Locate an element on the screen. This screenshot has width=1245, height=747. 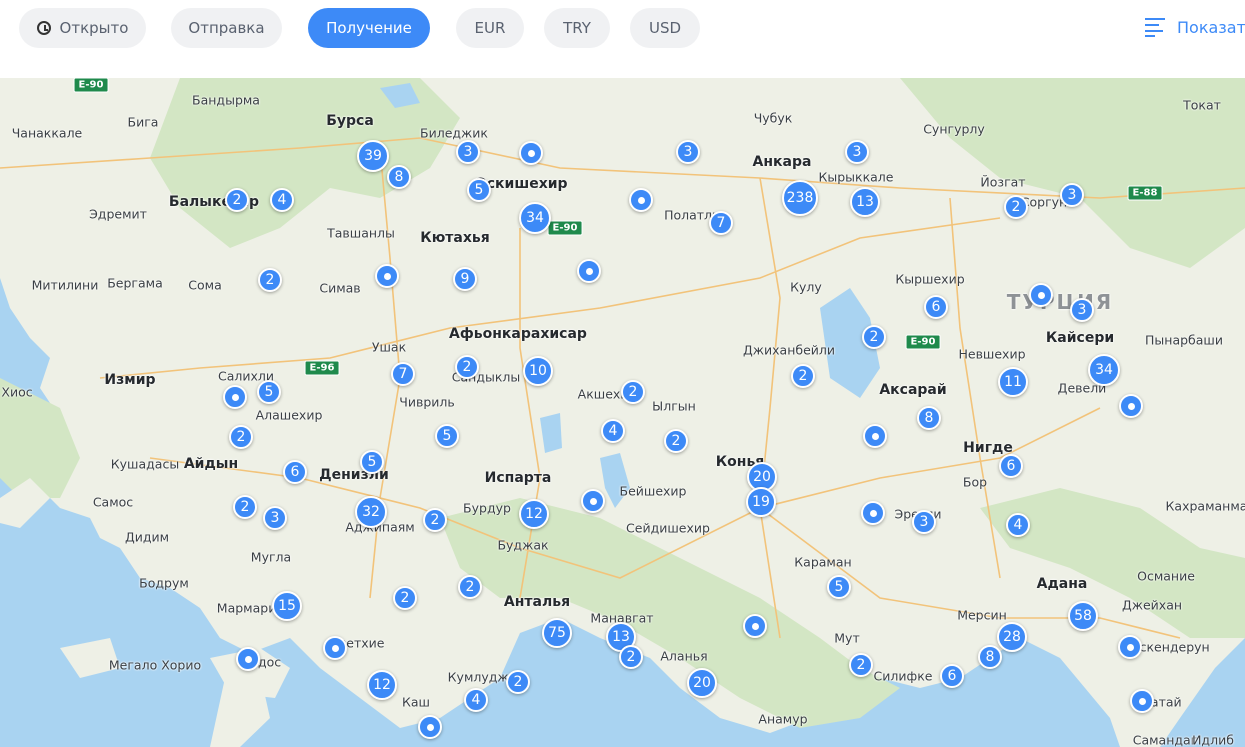
cluster-marker: 75 is located at coordinates (557, 633).